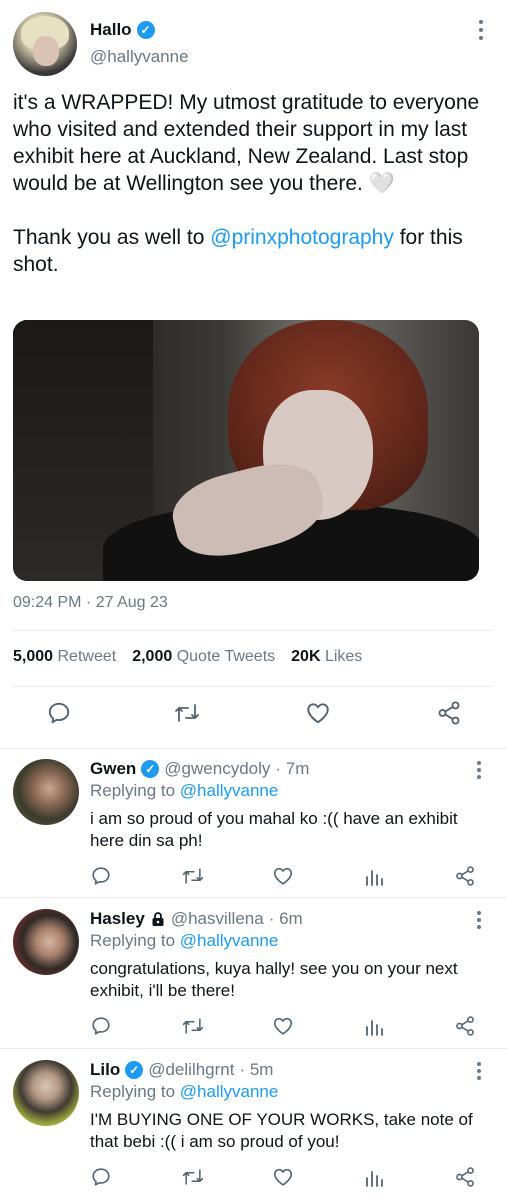 This screenshot has width=507, height=1200. What do you see at coordinates (113, 769) in the screenshot?
I see `reply-author-name: Gwen` at bounding box center [113, 769].